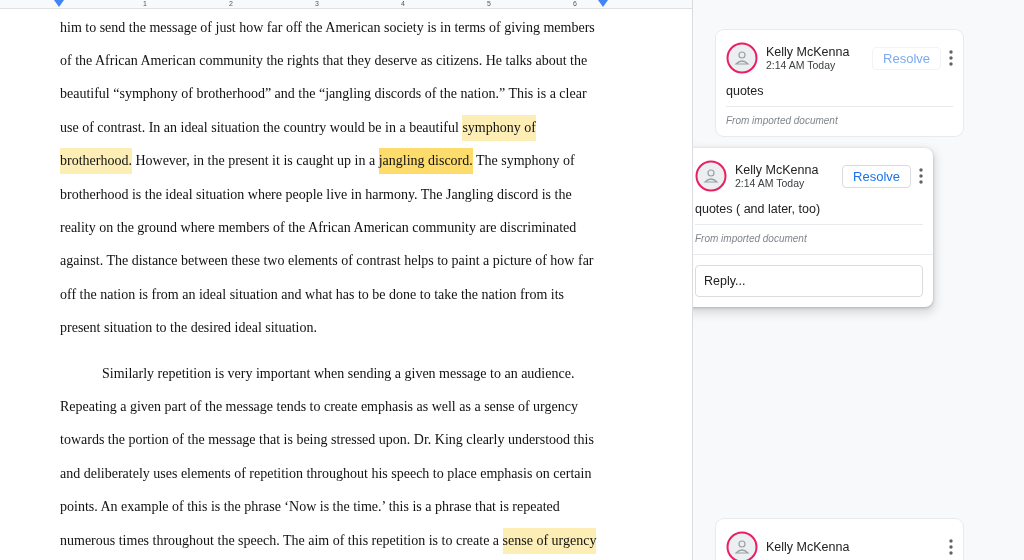  What do you see at coordinates (318, 228) in the screenshot?
I see `text-line: reality on the ground where members of the African American community are discriminated` at bounding box center [318, 228].